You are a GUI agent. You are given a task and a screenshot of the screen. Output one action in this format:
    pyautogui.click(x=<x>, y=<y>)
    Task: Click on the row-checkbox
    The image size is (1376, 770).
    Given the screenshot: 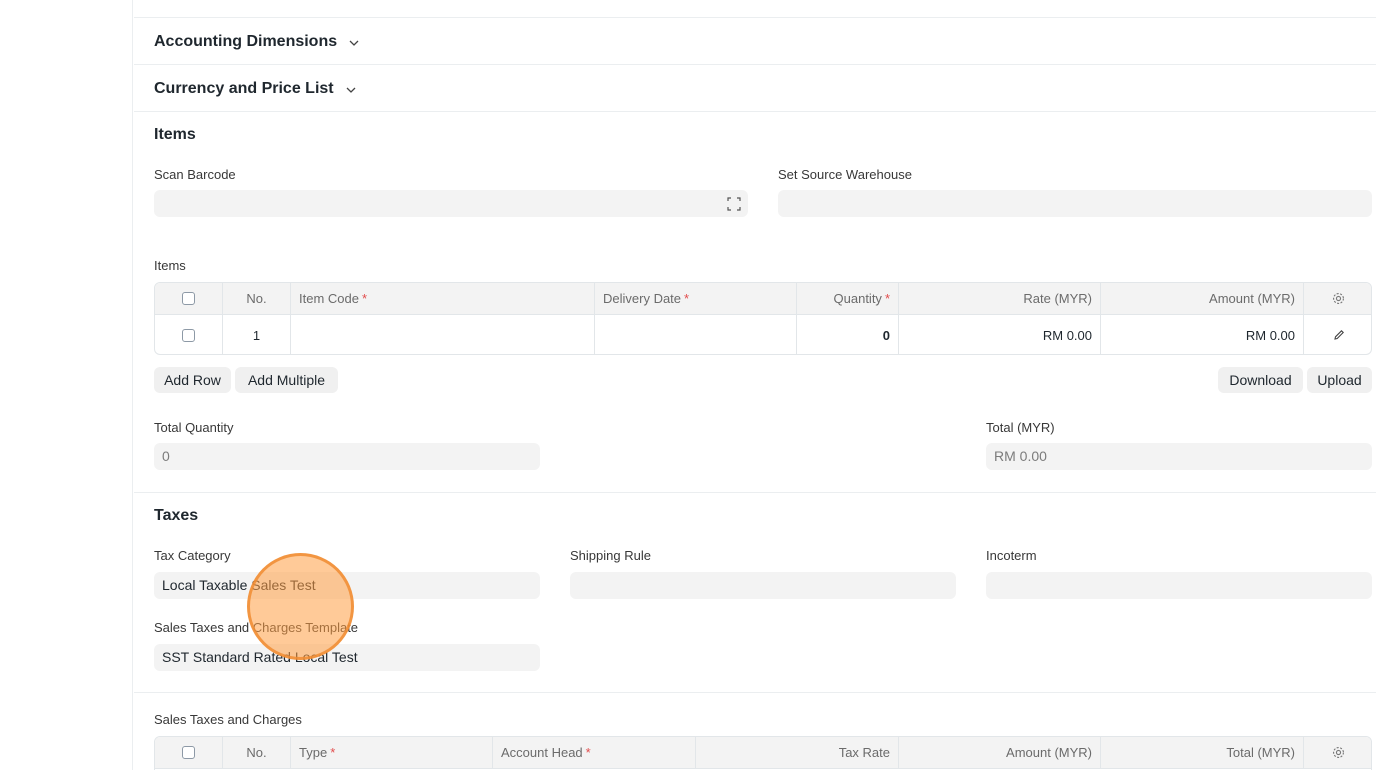 What is the action you would take?
    pyautogui.click(x=188, y=335)
    